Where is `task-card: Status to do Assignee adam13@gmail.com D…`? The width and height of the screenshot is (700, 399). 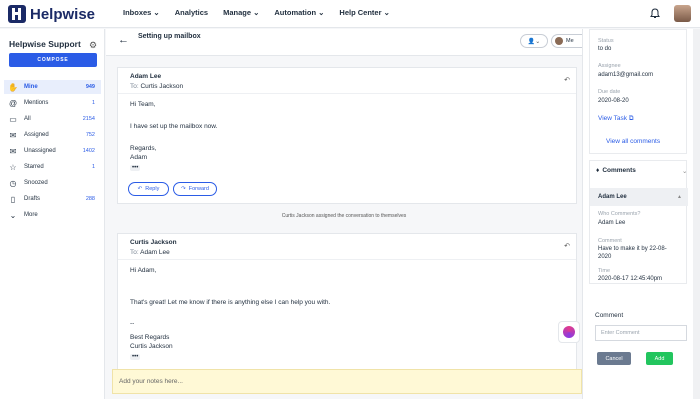 task-card: Status to do Assignee adam13@gmail.com D… is located at coordinates (638, 91).